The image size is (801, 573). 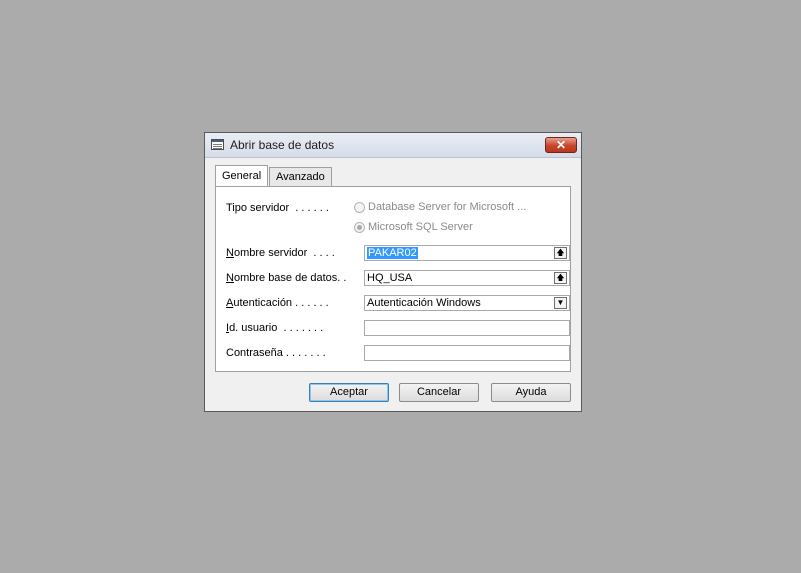 I want to click on password-label: Contraseña . . . . . . ., so click(x=276, y=353).